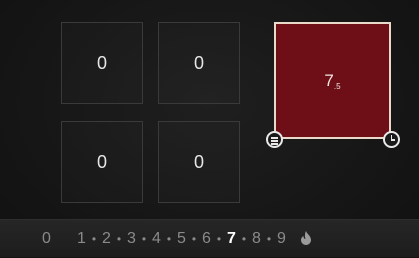 This screenshot has height=258, width=419. I want to click on zone-2-level: 0, so click(198, 62).